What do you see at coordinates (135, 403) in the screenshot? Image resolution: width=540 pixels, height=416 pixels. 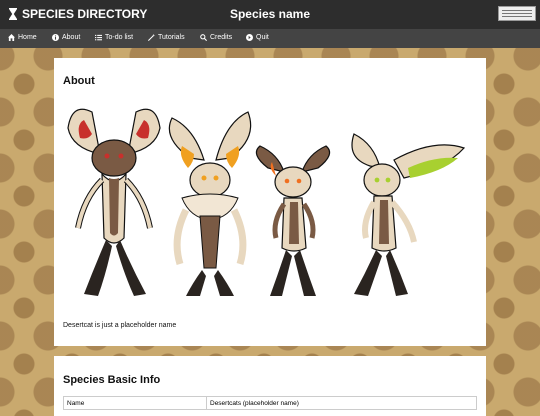 I see `row-label: Name` at bounding box center [135, 403].